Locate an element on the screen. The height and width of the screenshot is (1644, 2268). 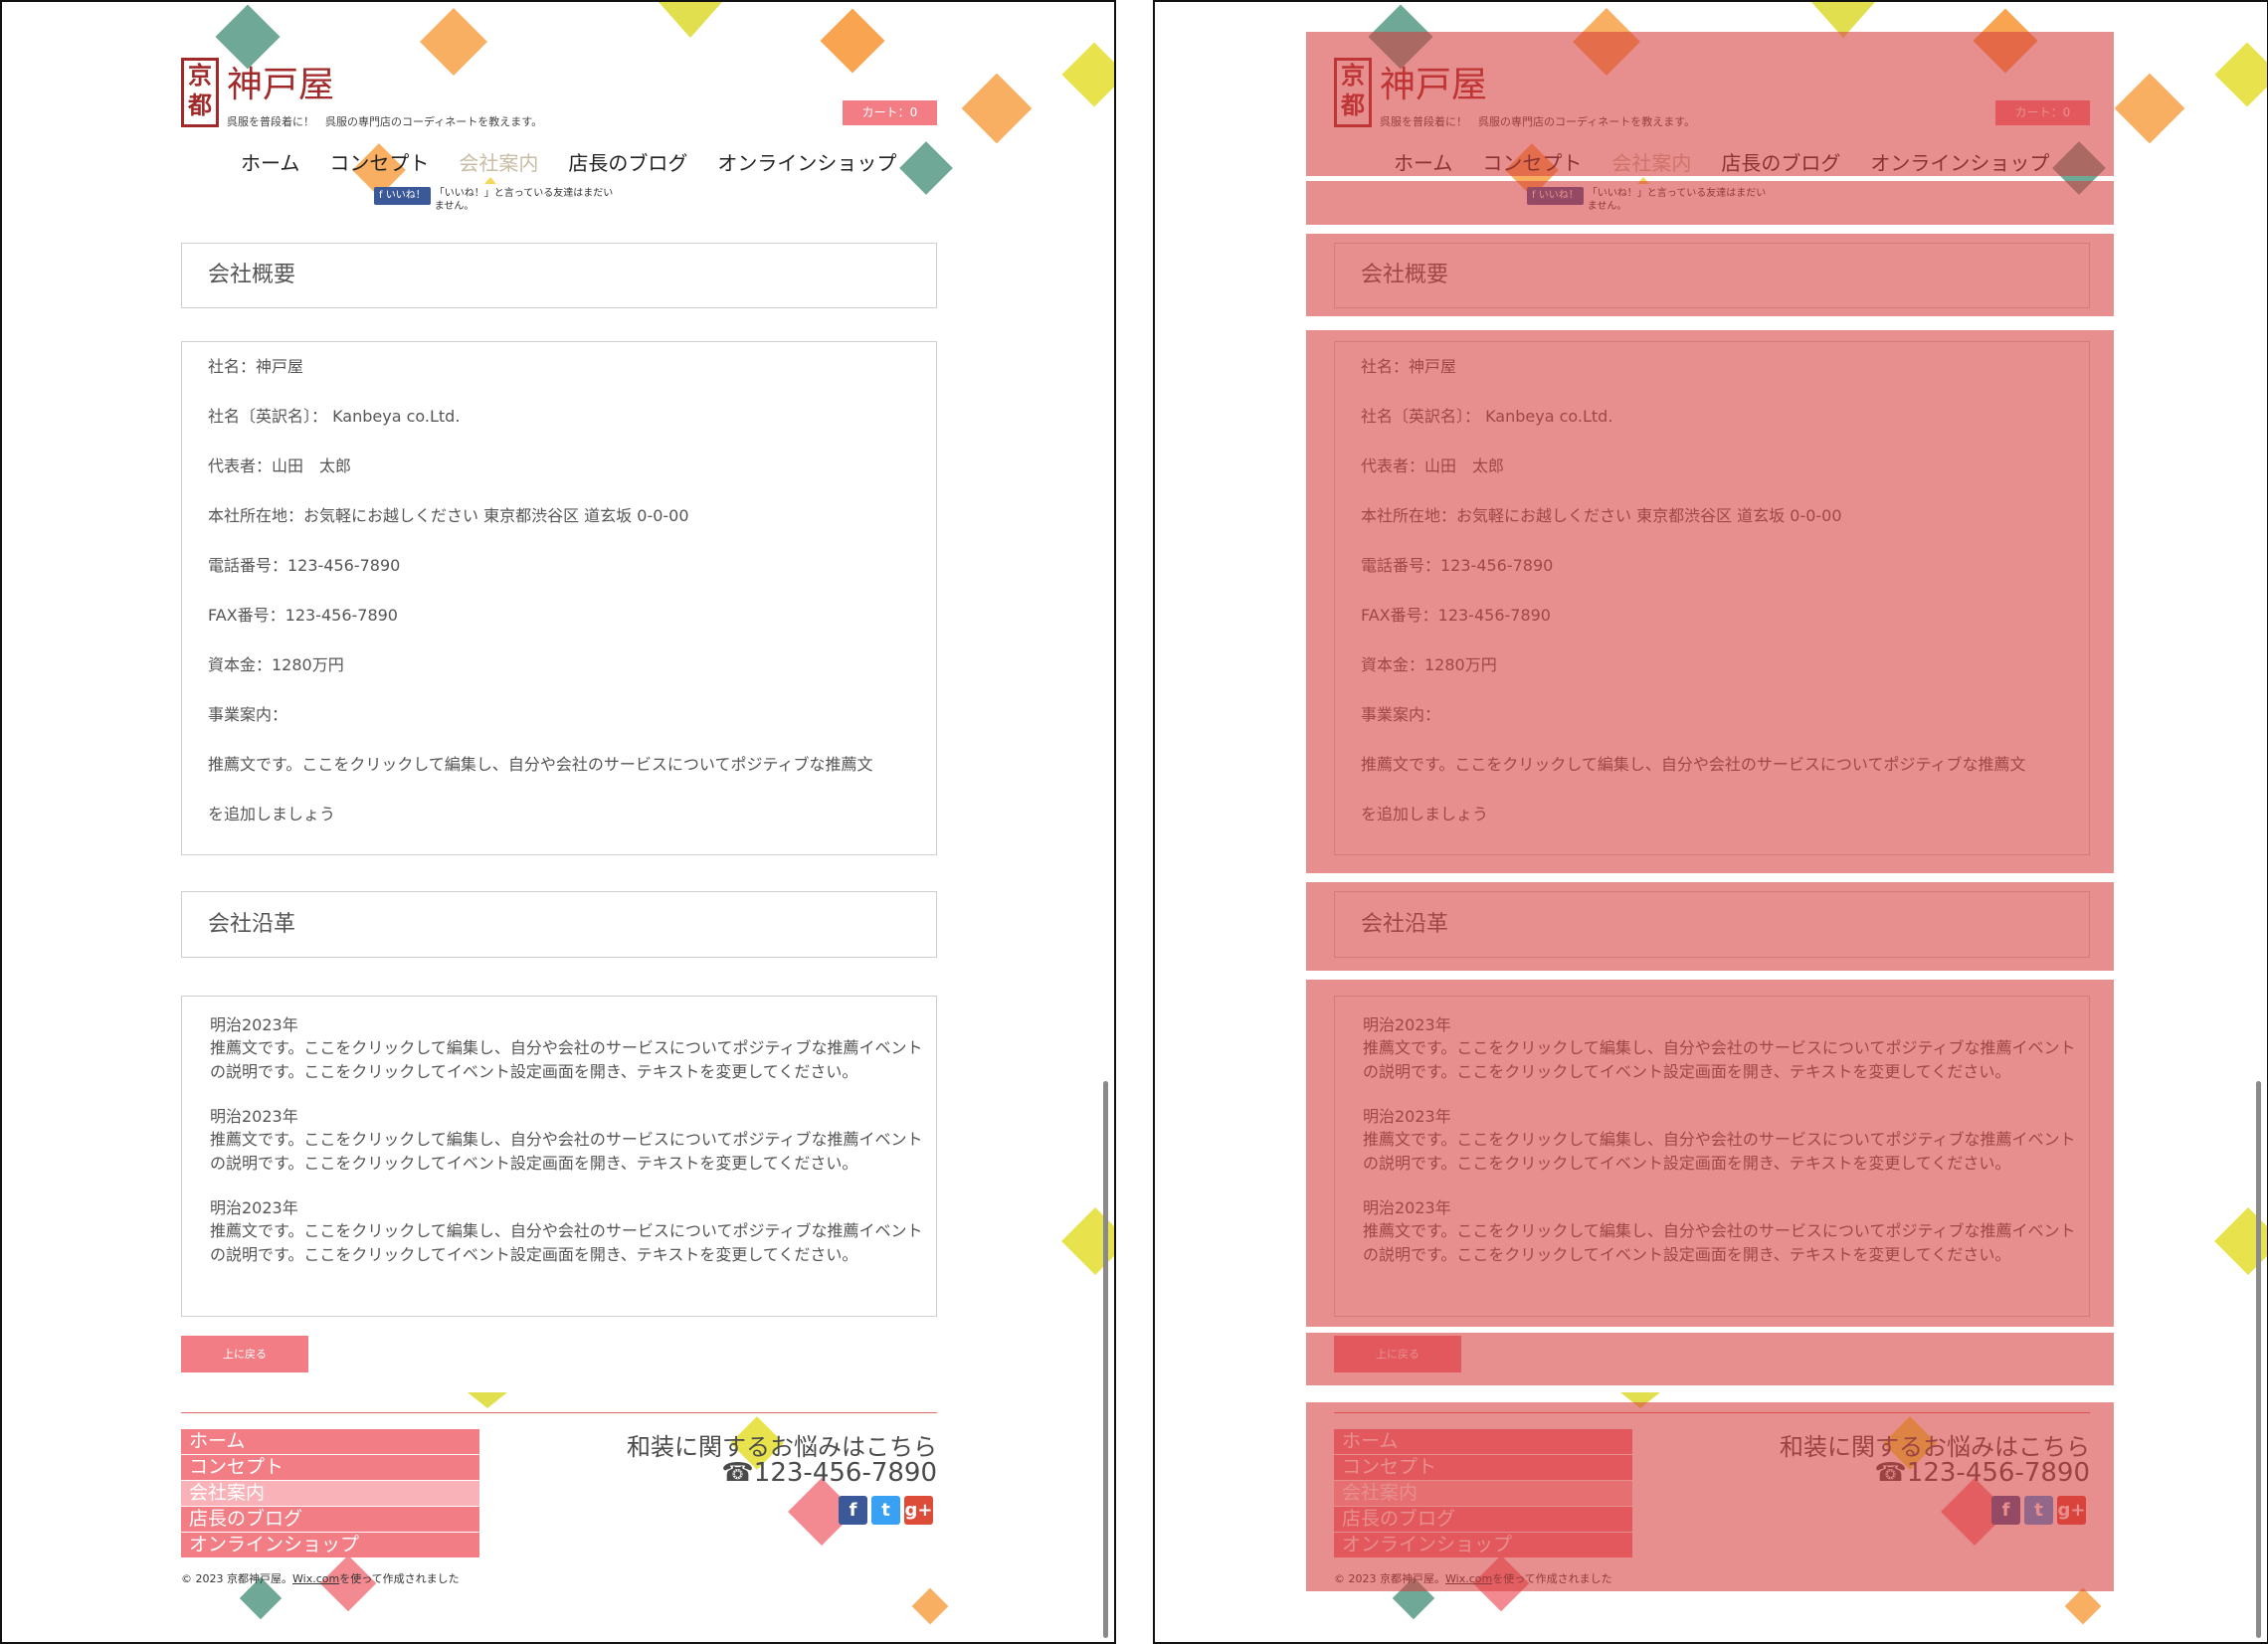
nav-home: ホーム is located at coordinates (270, 161).